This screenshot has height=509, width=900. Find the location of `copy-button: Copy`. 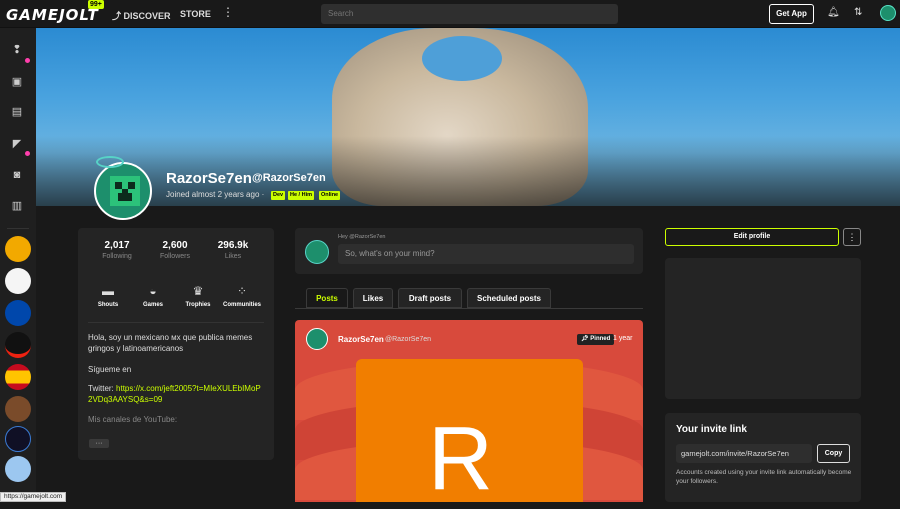

copy-button: Copy is located at coordinates (833, 453).